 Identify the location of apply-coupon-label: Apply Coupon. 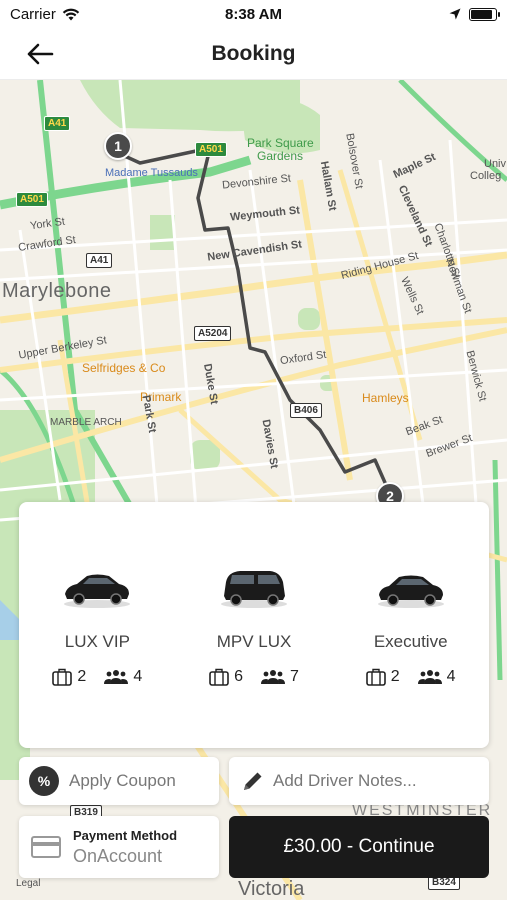
(122, 780).